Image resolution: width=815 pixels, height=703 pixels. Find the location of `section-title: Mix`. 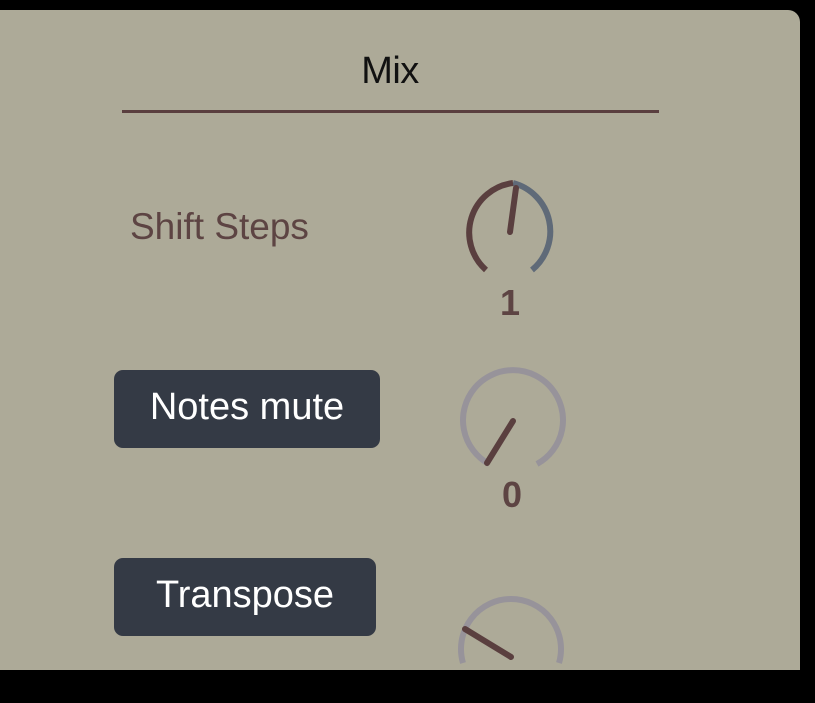

section-title: Mix is located at coordinates (390, 71).